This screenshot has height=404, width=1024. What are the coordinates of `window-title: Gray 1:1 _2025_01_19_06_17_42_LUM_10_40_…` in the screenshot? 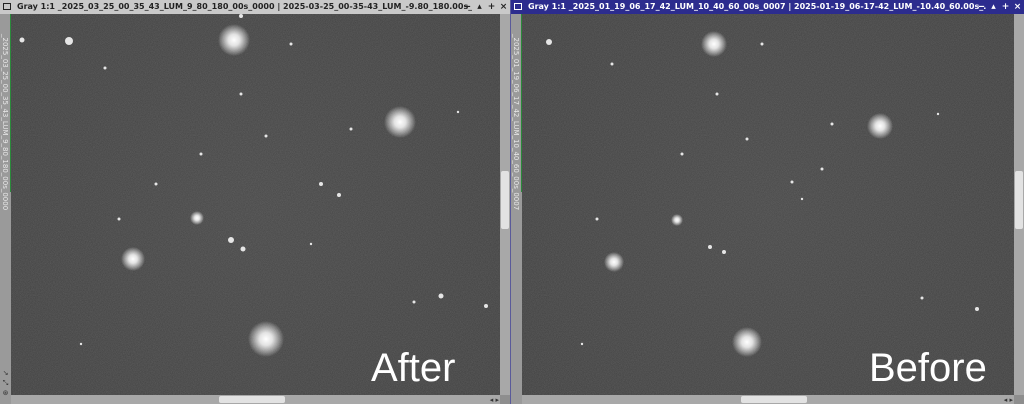 It's located at (757, 6).